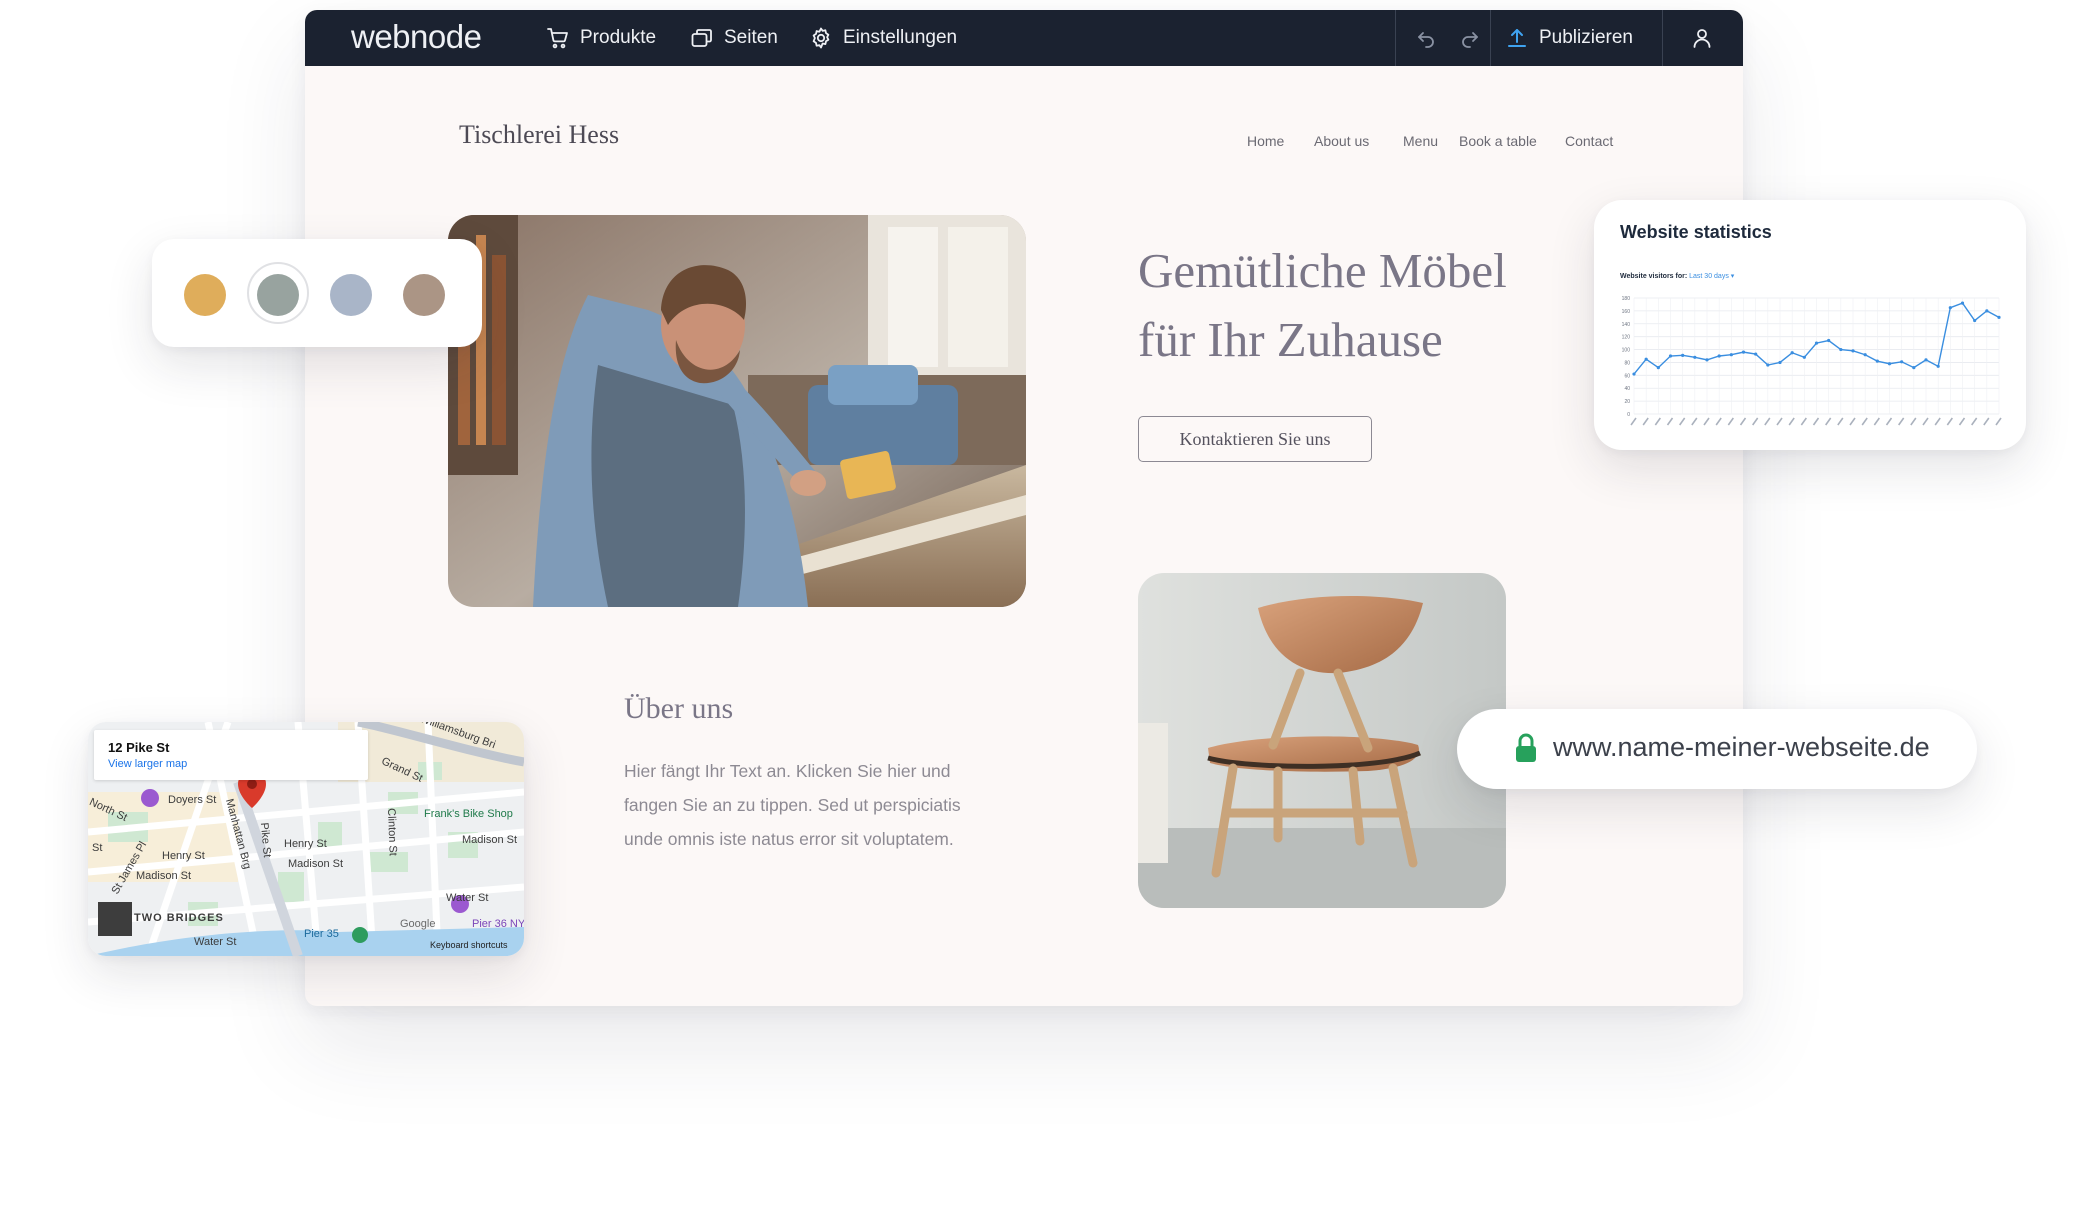 This screenshot has width=2100, height=1212. I want to click on y-tick-label: 80, so click(1627, 363).